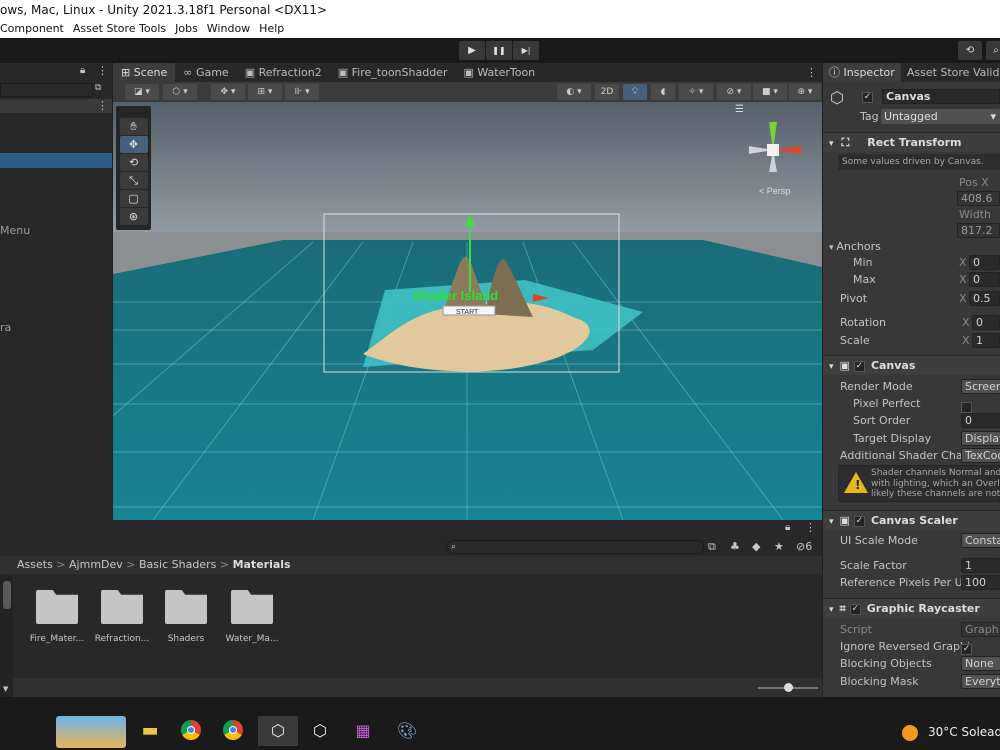  I want to click on sort-order-field: 0, so click(980, 420).